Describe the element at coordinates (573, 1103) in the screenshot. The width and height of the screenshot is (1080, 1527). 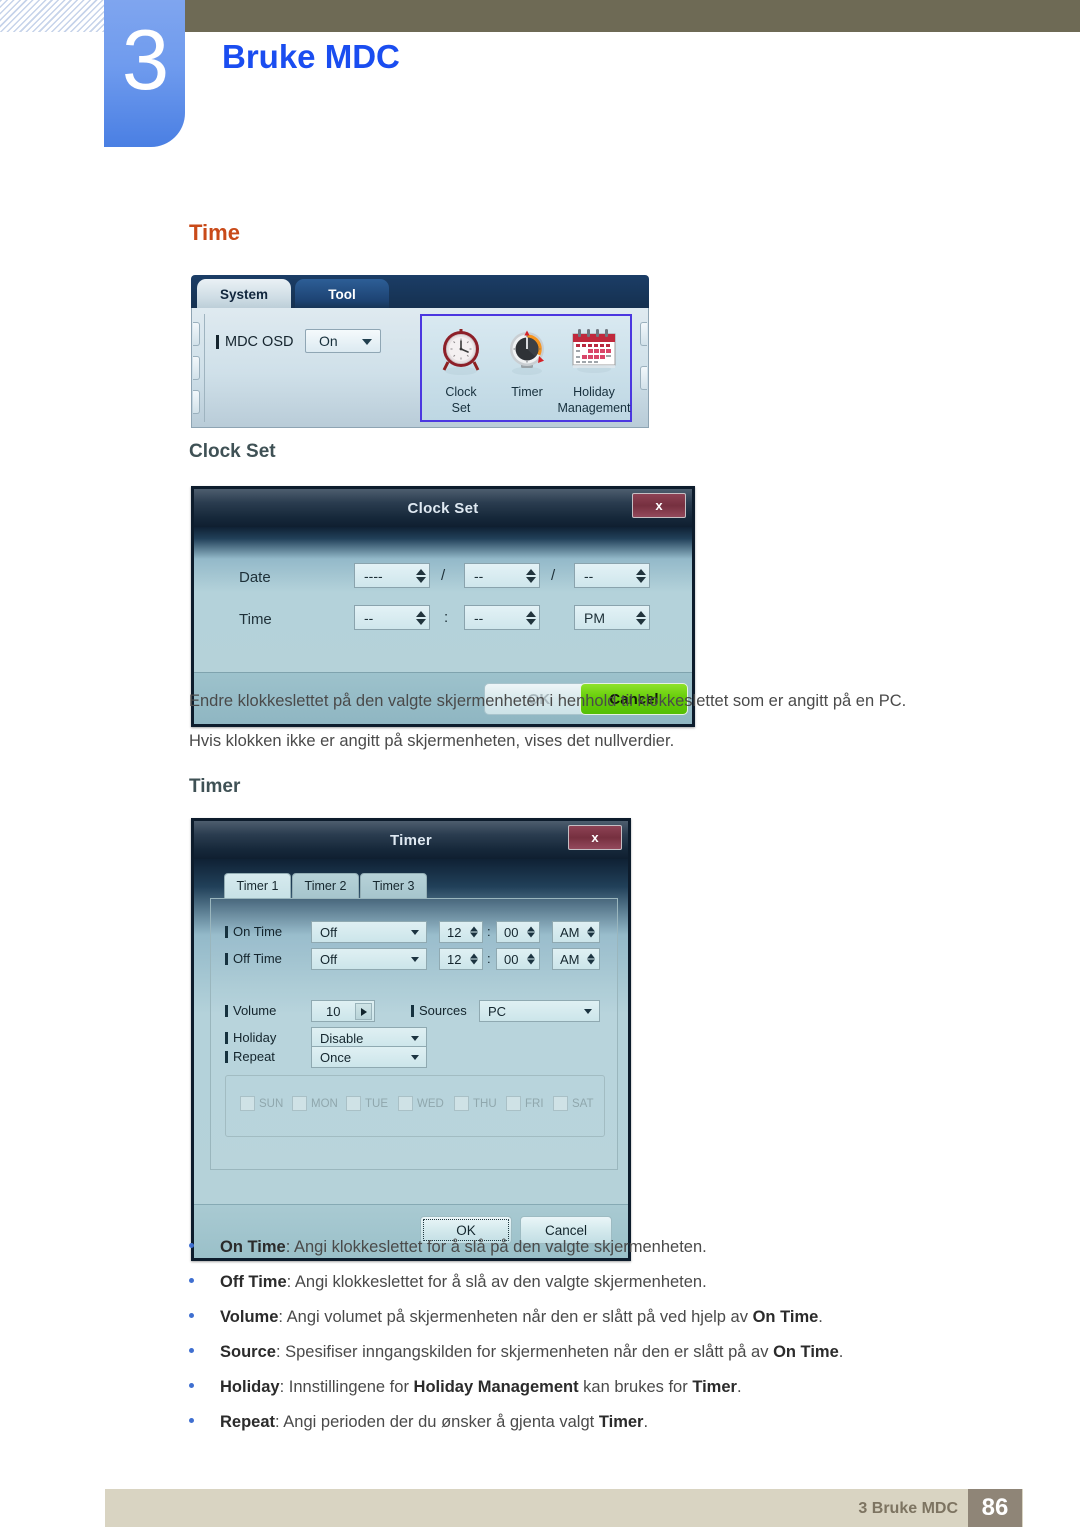
I see `day-item-sat: SAT` at that location.